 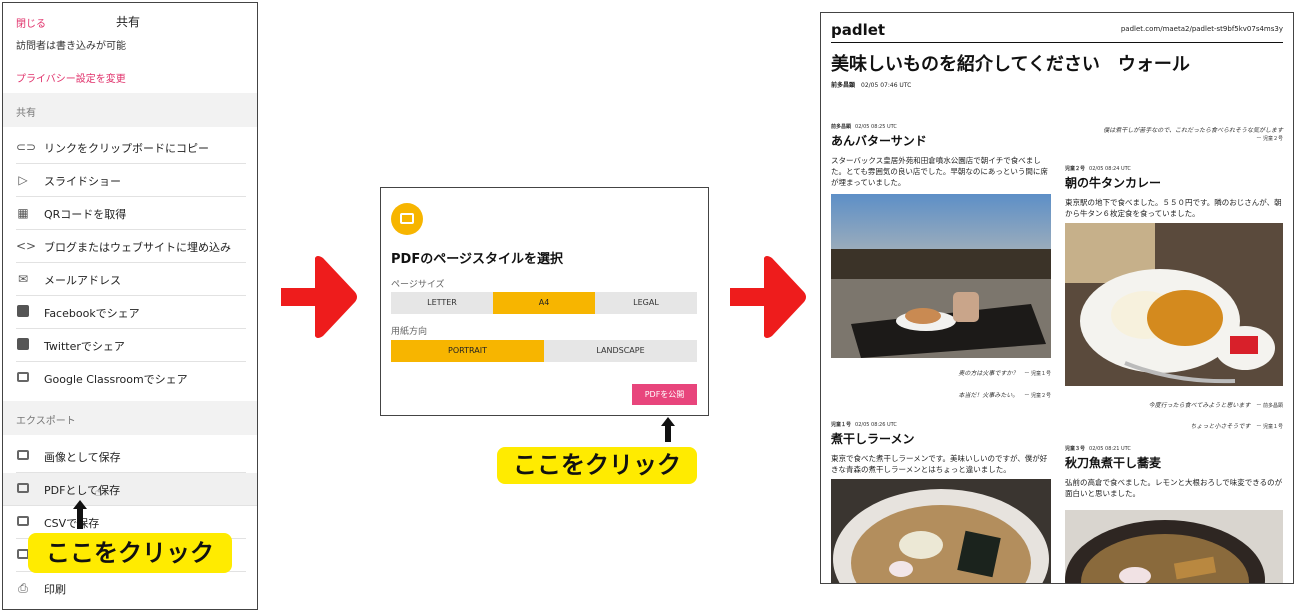 I want to click on share-item-google-classroom: Google Classroomでシェア, so click(x=131, y=378).